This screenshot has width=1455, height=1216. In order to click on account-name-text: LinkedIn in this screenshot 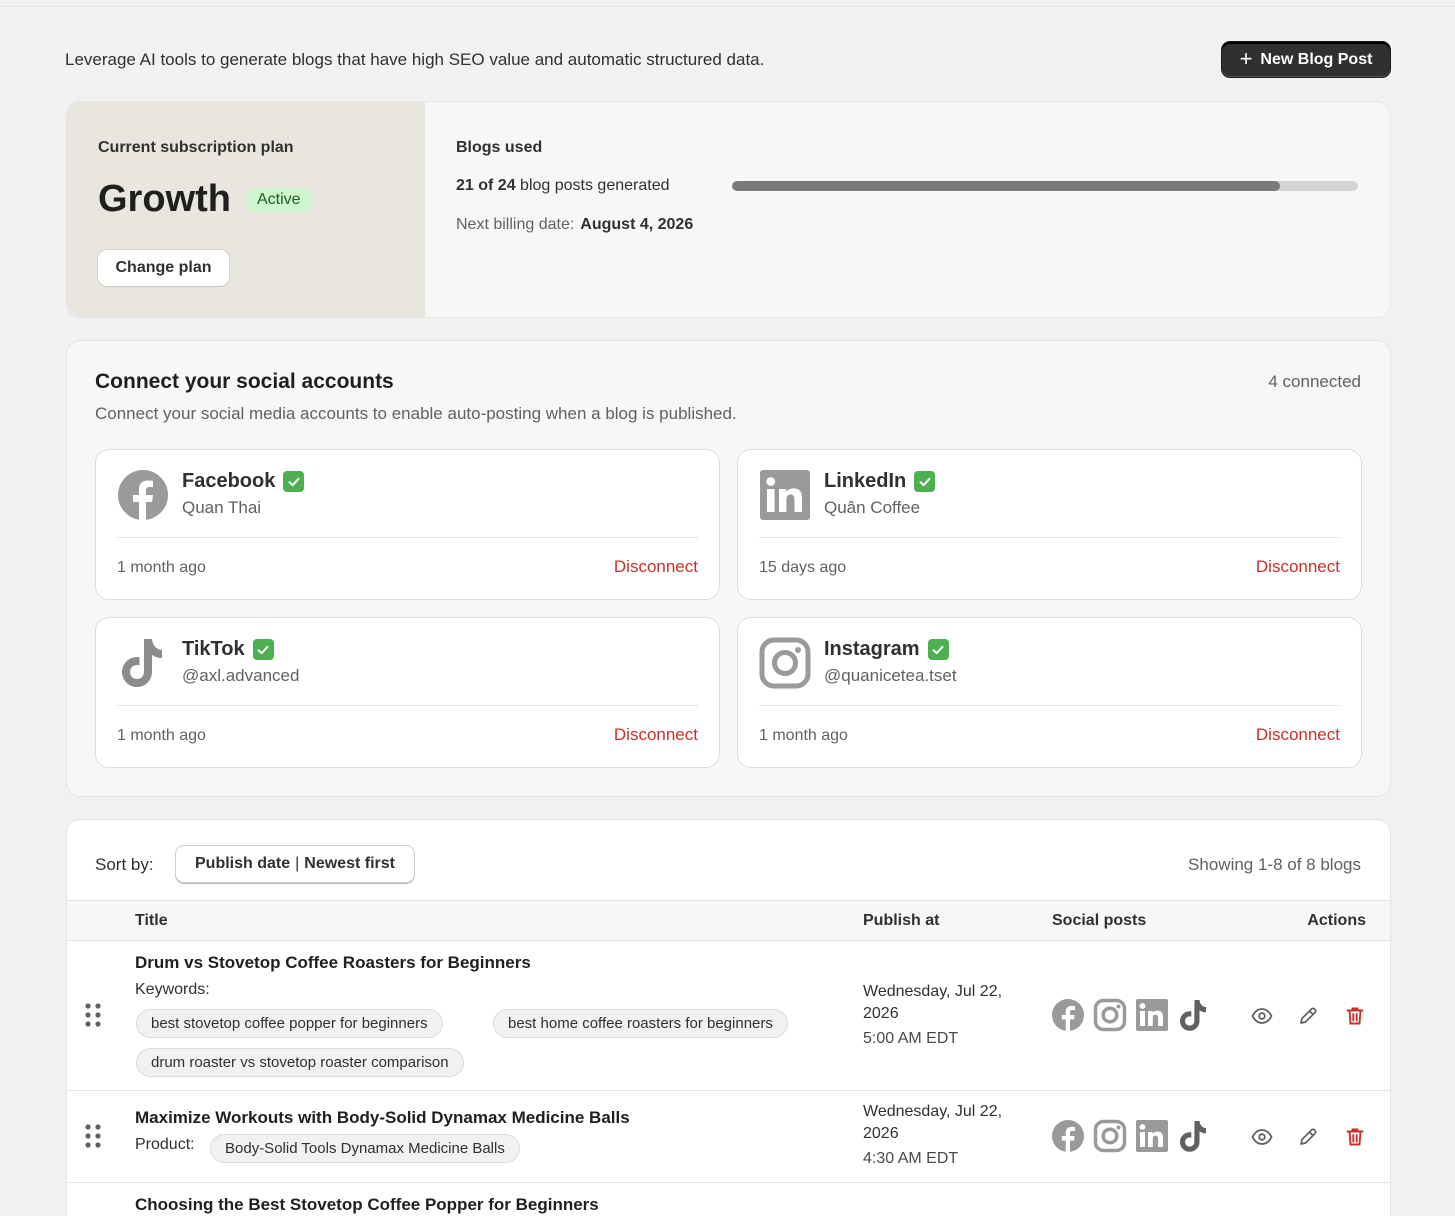, I will do `click(865, 481)`.